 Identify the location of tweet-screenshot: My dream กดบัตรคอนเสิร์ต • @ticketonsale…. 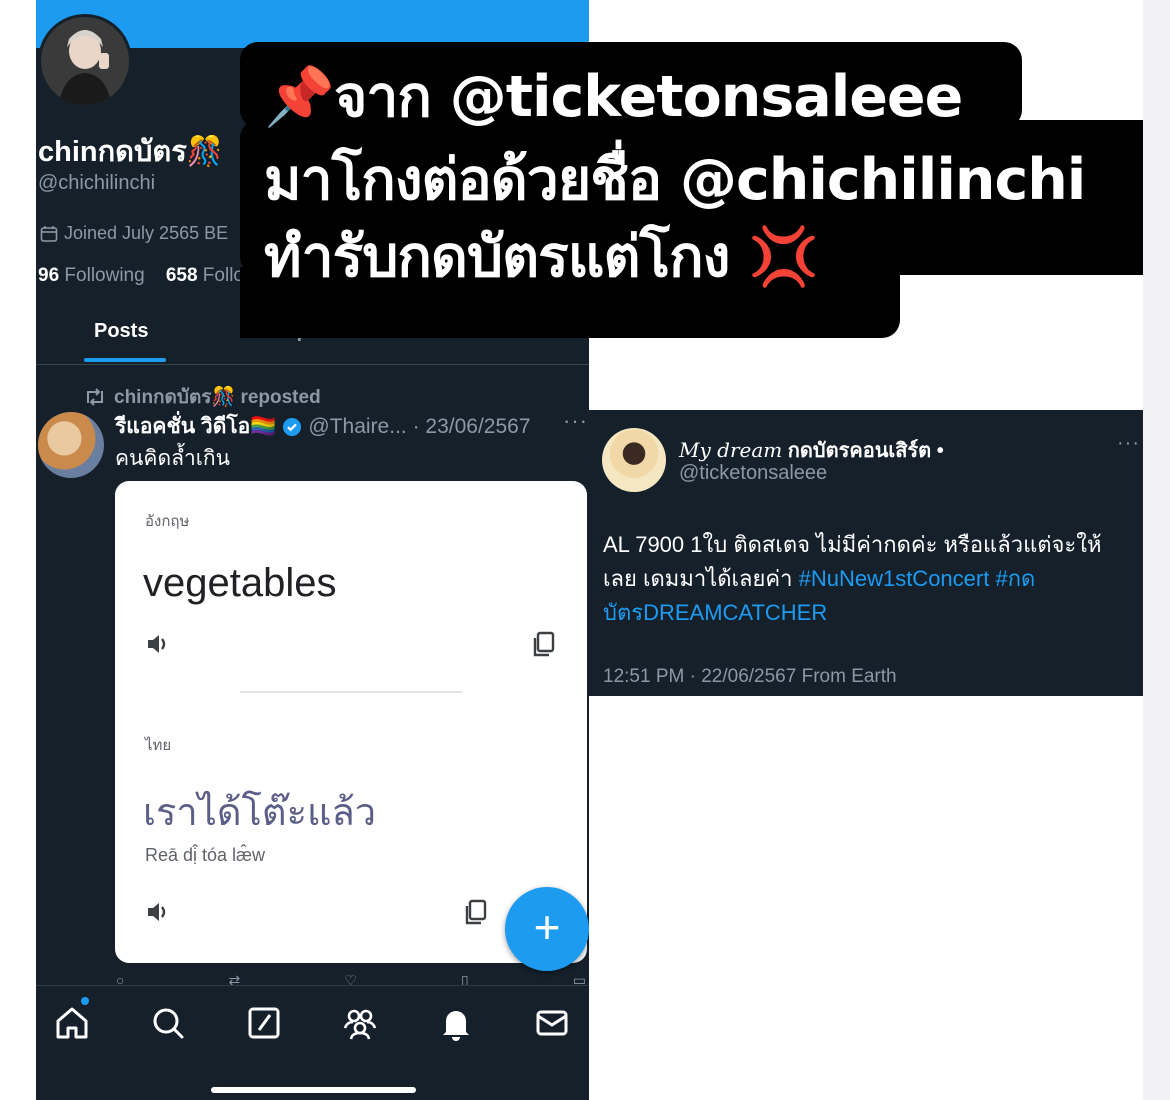
(866, 553).